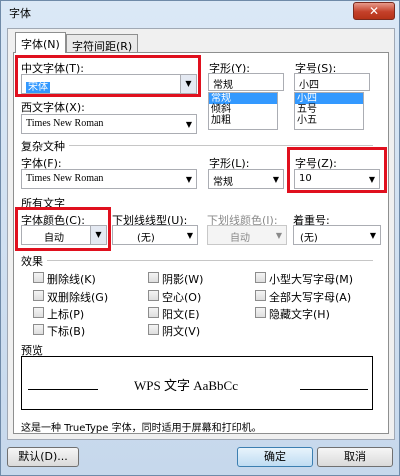 The width and height of the screenshot is (400, 476). I want to click on complex-font-combo: Times New Roman ▼, so click(109, 179).